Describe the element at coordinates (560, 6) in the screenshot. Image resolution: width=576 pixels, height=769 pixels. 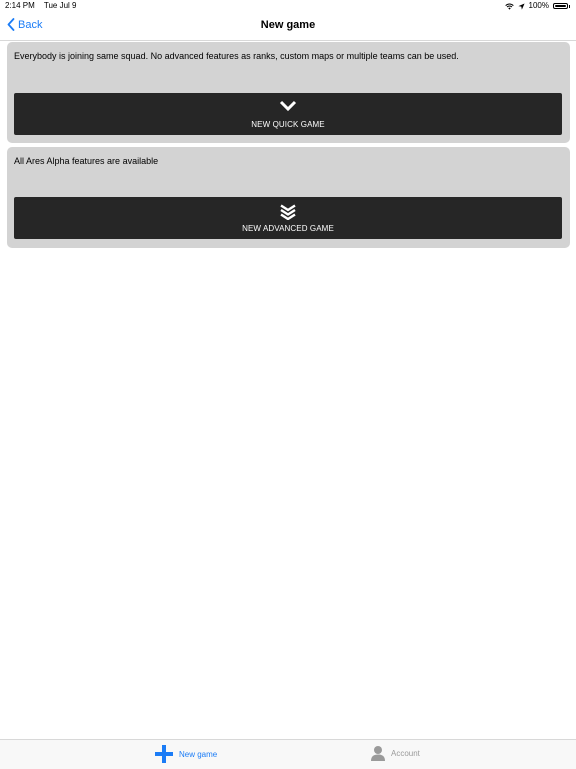
I see `battery-icon` at that location.